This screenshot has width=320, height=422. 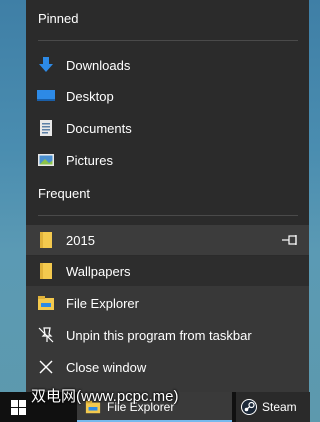 I want to click on frequent-item-label: 2015, so click(x=80, y=240).